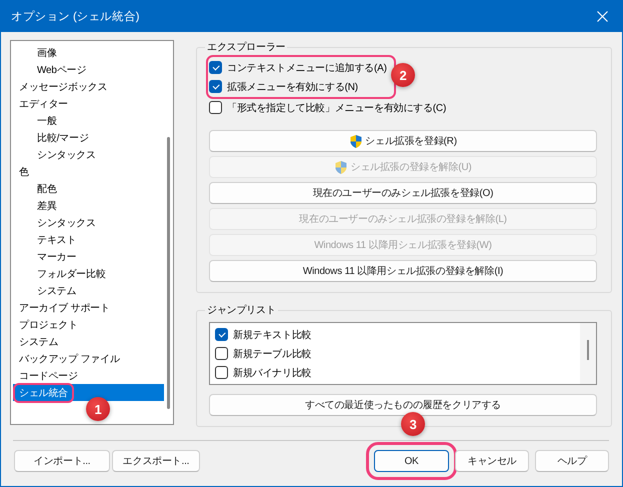  I want to click on checkbox-label: 「形式を指定して比較」メニューを有効にする(C), so click(336, 108).